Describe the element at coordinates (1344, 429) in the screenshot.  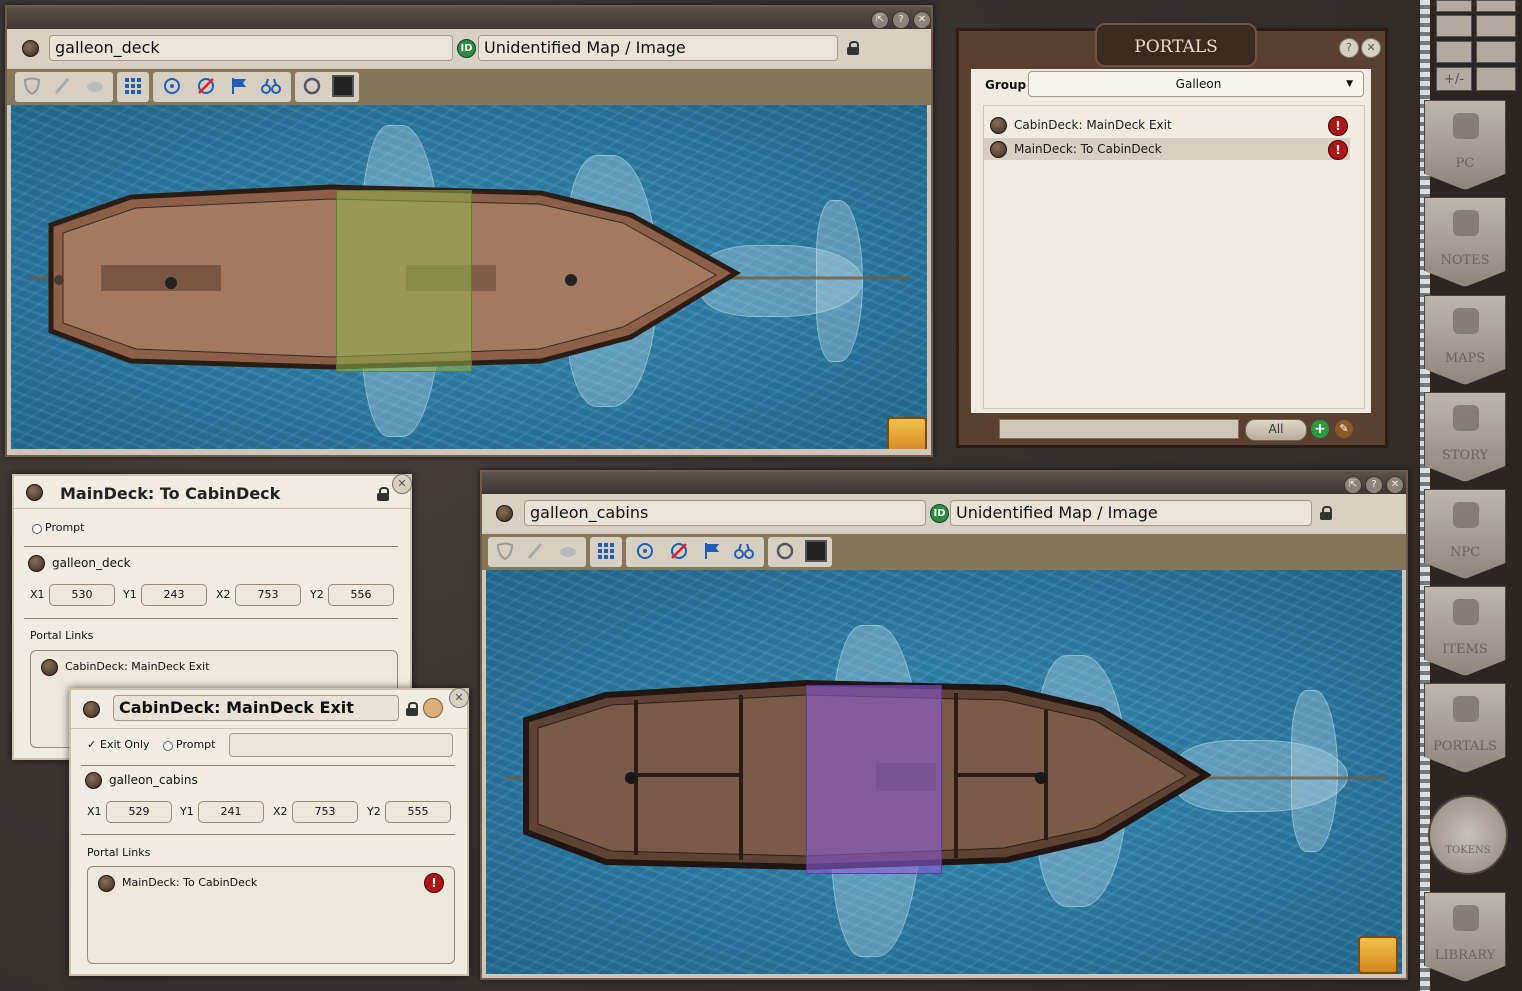
I see `edit-icon: ✎` at that location.